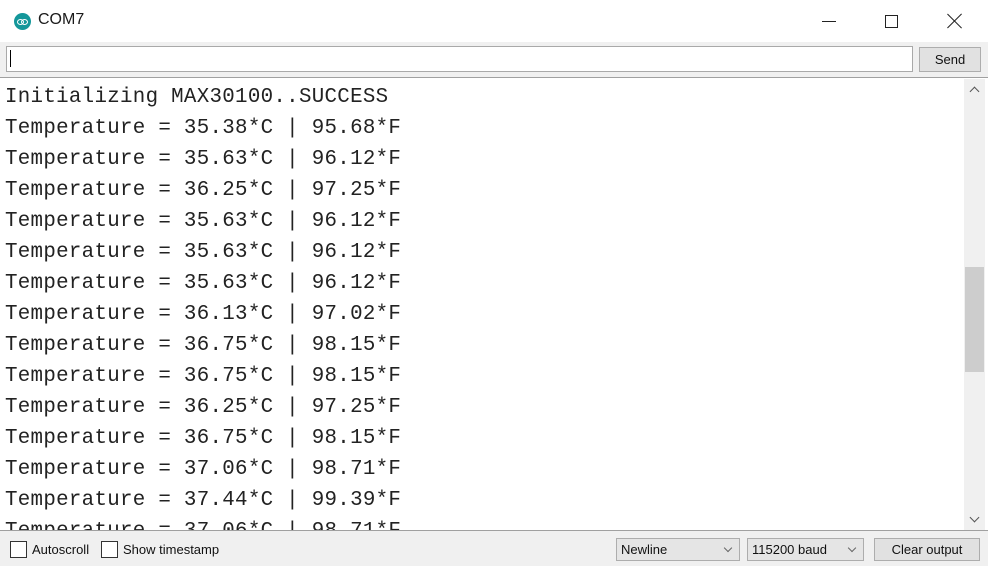 The height and width of the screenshot is (566, 988). I want to click on send-button: Send, so click(950, 59).